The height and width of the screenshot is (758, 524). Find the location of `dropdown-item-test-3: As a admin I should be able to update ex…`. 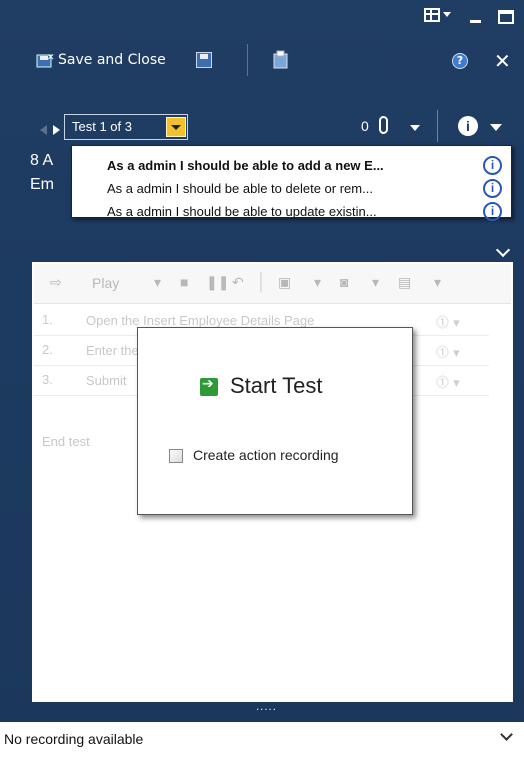

dropdown-item-test-3: As a admin I should be able to update ex… is located at coordinates (242, 211).